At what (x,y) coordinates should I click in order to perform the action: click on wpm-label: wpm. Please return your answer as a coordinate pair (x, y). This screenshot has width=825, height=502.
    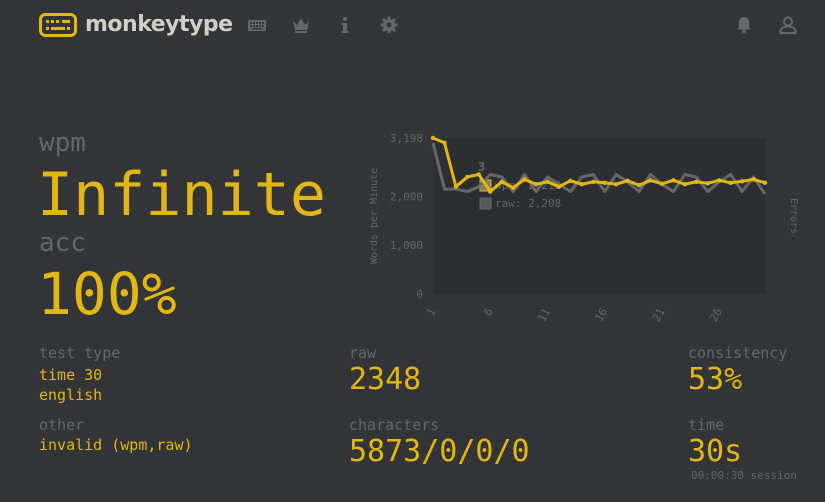
    Looking at the image, I should click on (62, 143).